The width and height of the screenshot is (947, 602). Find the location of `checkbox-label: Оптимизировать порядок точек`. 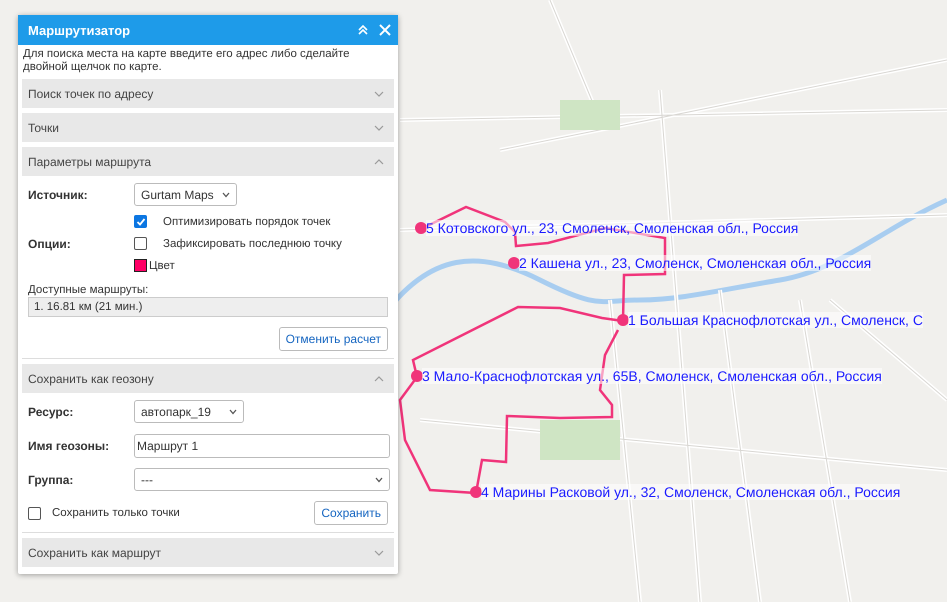

checkbox-label: Оптимизировать порядок точек is located at coordinates (246, 222).